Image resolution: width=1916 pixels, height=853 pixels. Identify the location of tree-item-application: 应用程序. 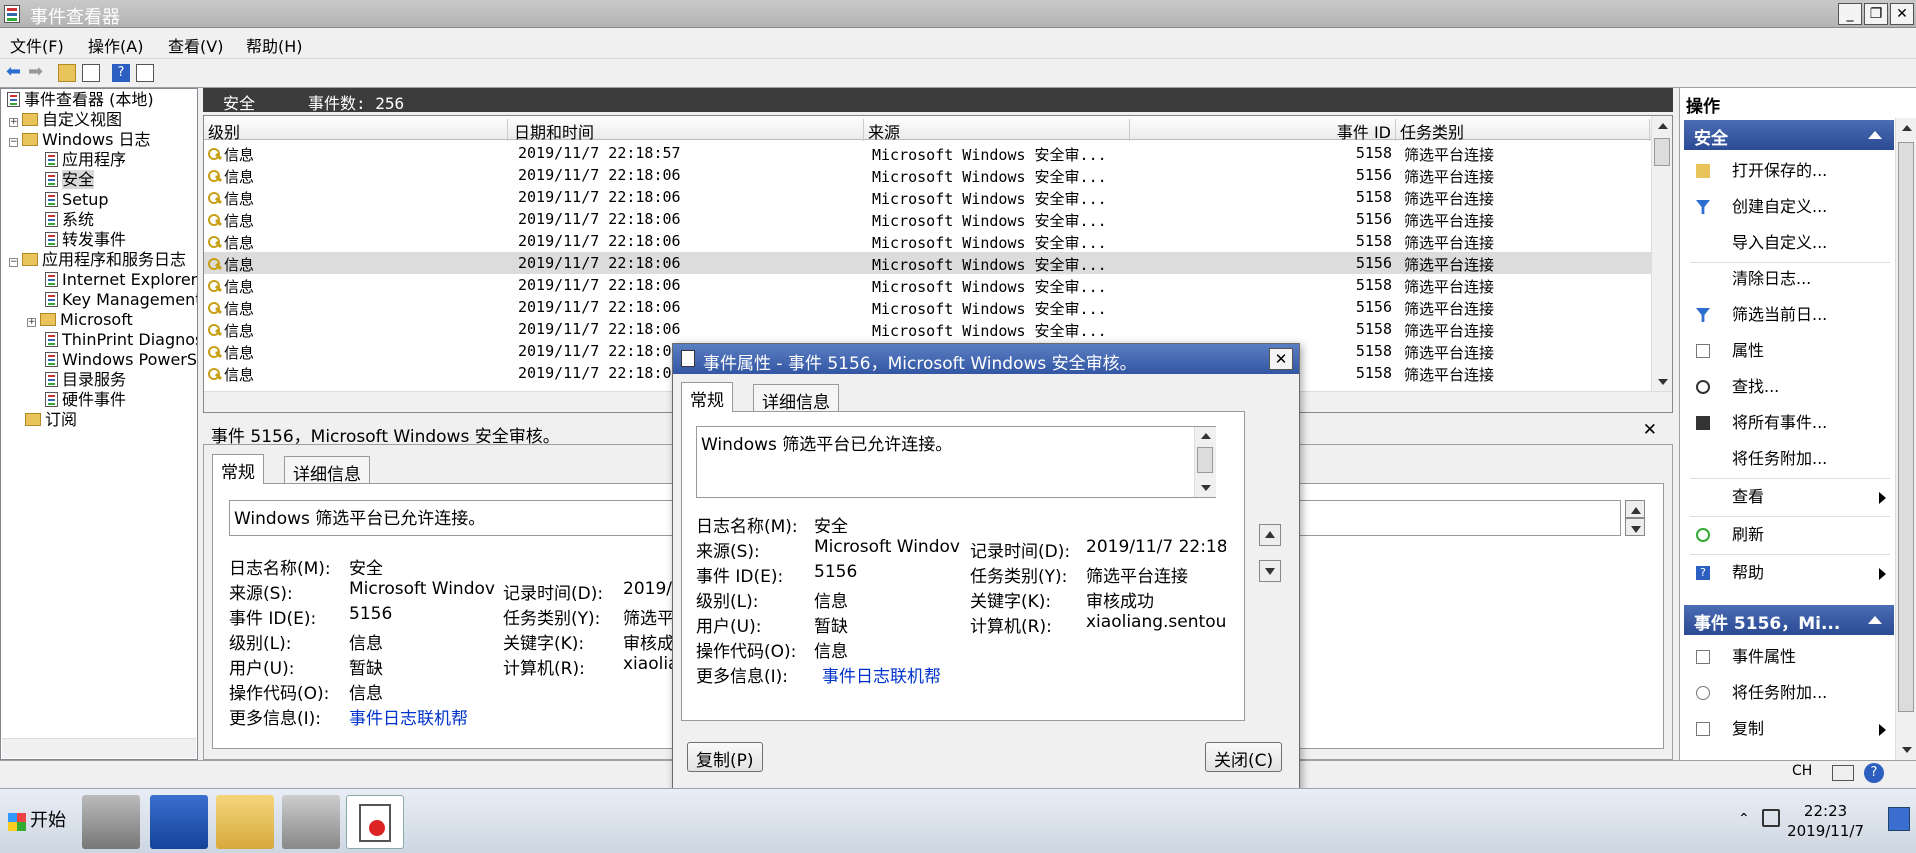
(85, 160).